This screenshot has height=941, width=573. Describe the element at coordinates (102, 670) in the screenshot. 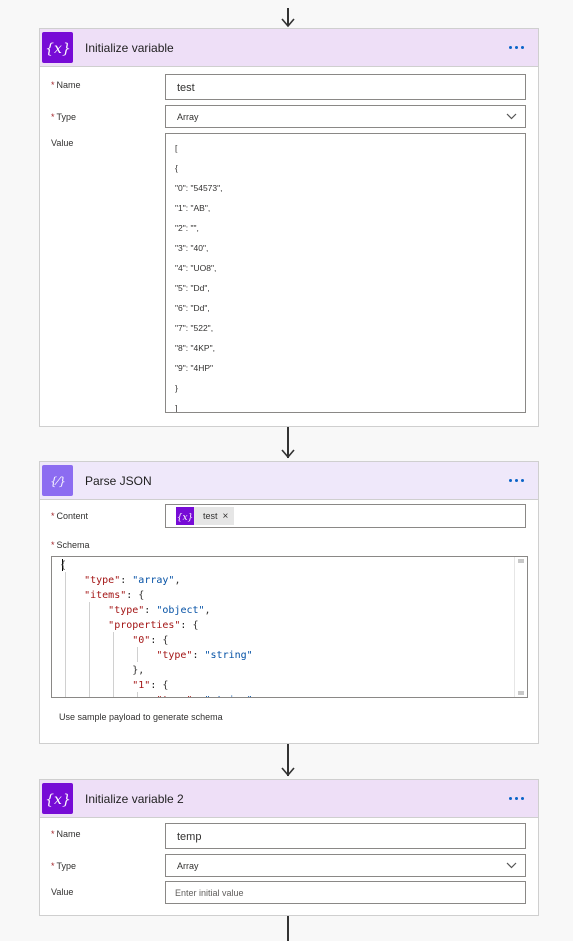

I see `schema-line: },` at that location.